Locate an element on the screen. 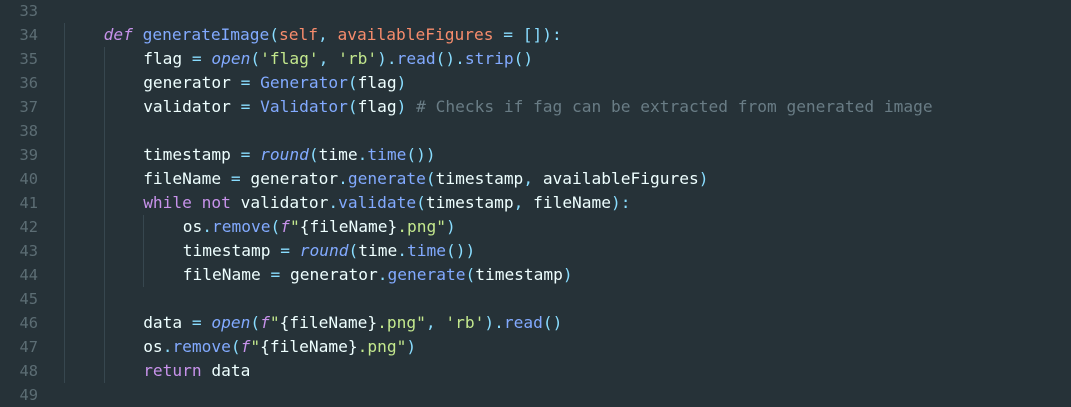 This screenshot has width=1071, height=407. code-token: remove is located at coordinates (201, 346).